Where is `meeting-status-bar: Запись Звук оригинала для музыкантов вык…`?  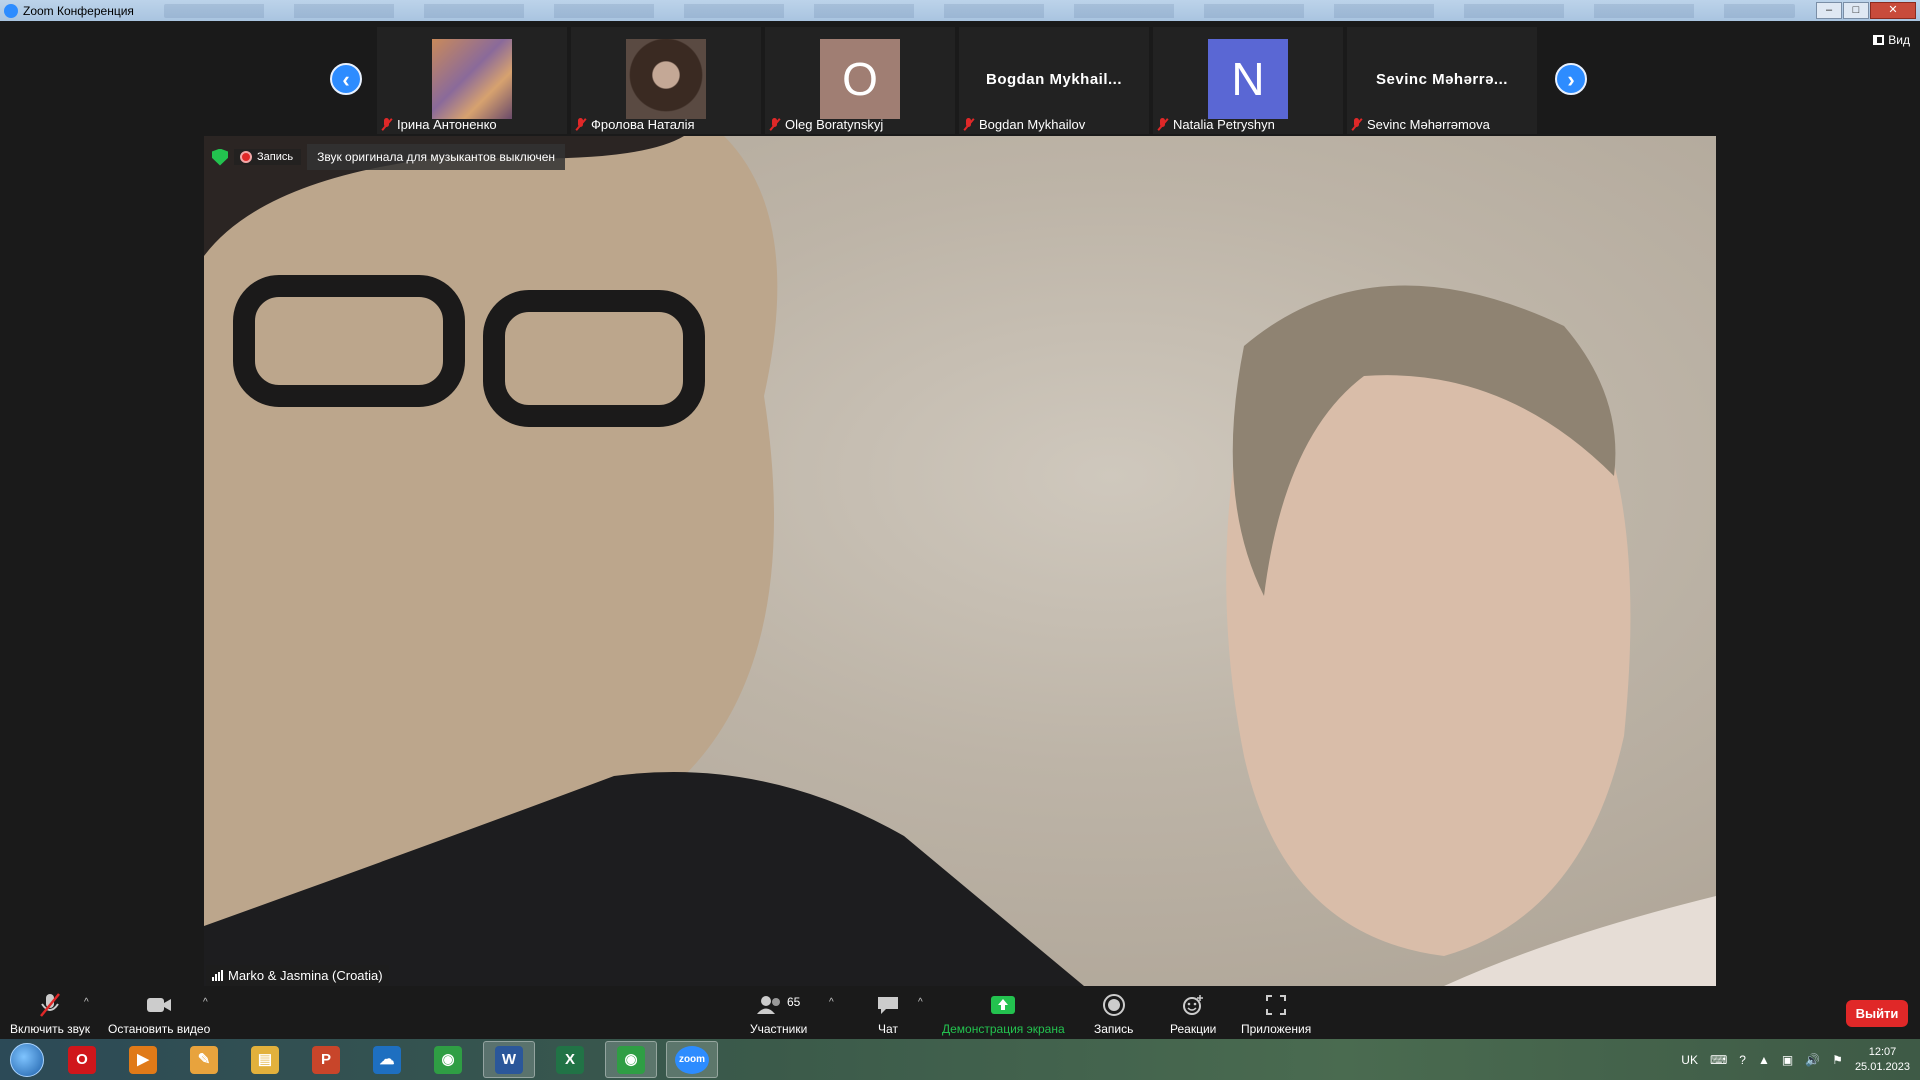 meeting-status-bar: Запись Звук оригинала для музыкантов вык… is located at coordinates (389, 157).